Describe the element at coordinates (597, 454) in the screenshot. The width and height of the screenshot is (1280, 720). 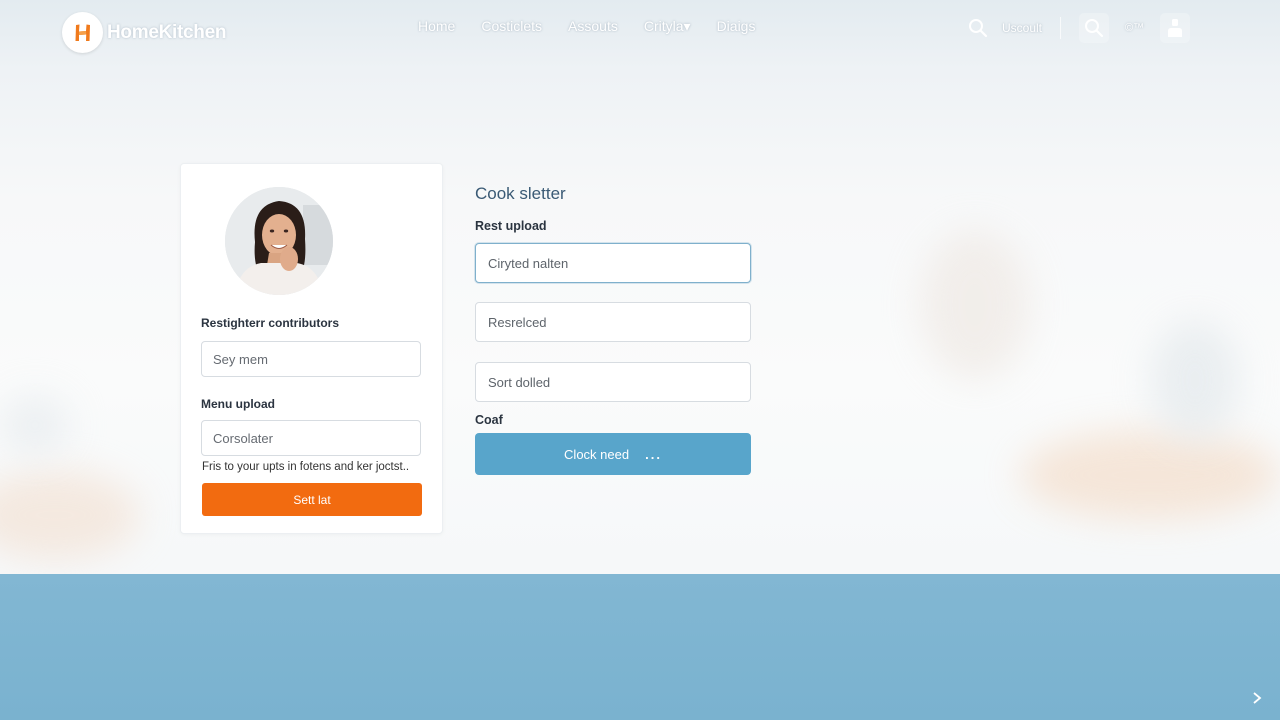
I see `clock-need-button-label: Clock need` at that location.